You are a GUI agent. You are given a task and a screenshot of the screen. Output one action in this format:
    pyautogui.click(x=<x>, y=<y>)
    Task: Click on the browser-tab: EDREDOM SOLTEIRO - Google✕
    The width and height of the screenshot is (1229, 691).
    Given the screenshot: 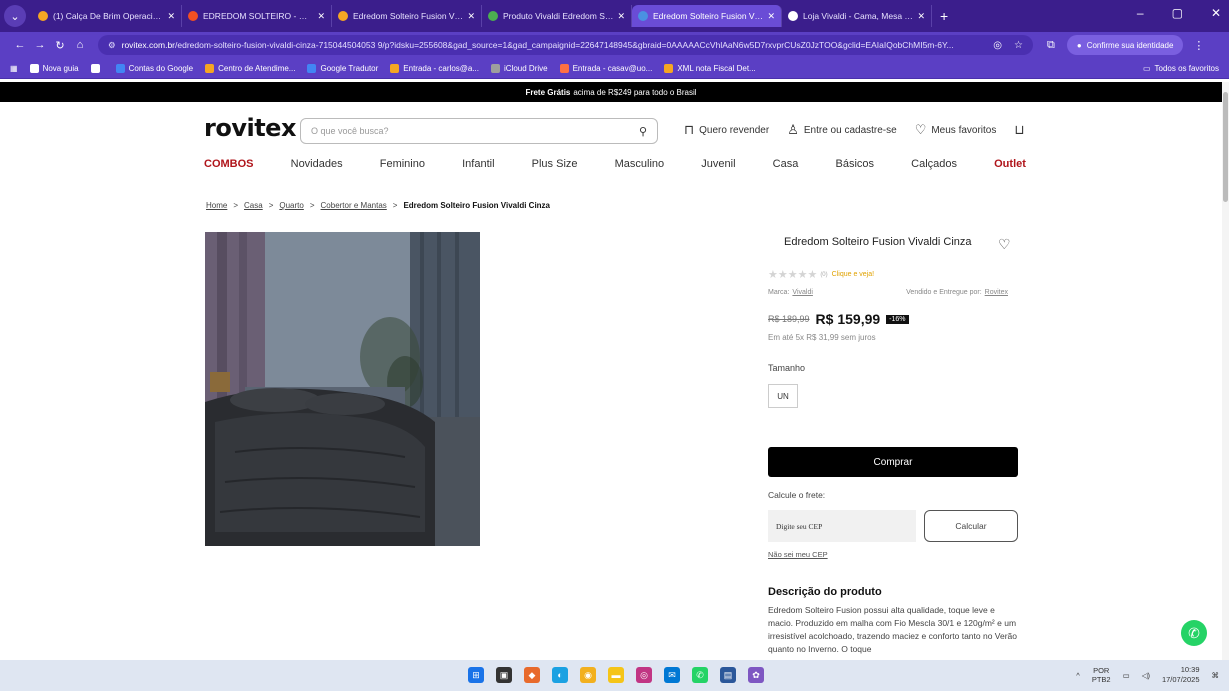 What is the action you would take?
    pyautogui.click(x=257, y=16)
    